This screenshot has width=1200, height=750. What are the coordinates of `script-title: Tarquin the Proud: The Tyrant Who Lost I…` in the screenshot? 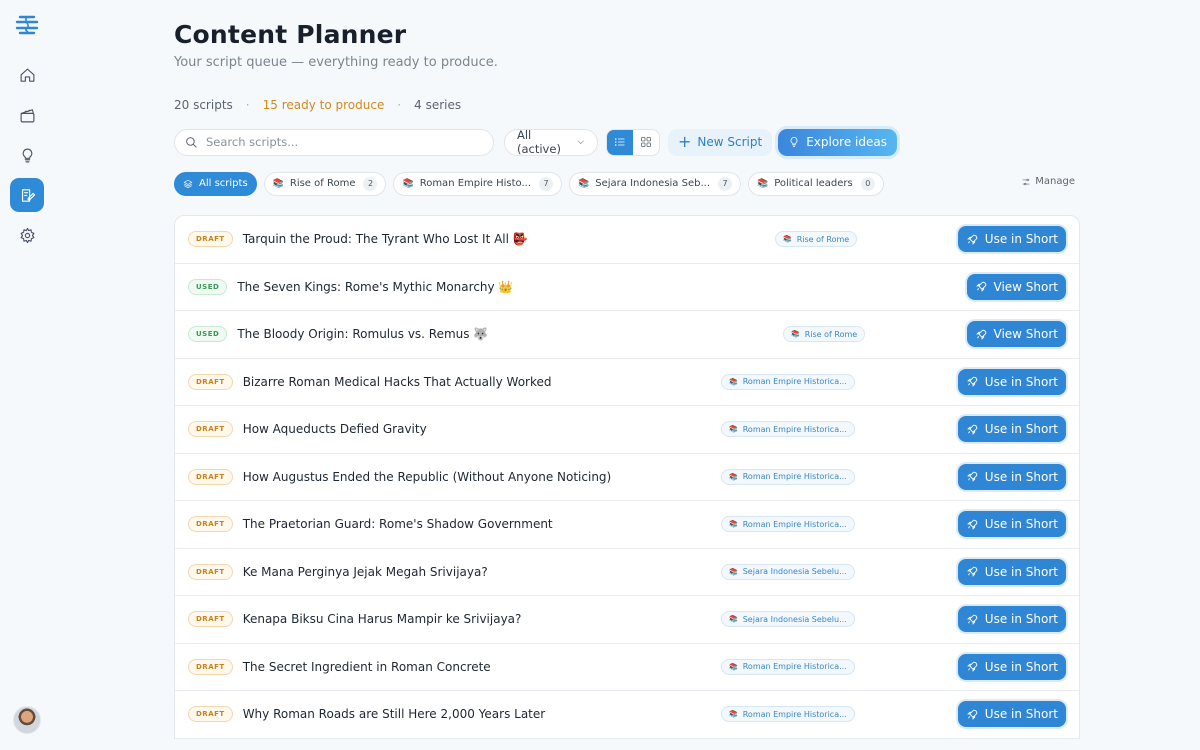 It's located at (385, 239).